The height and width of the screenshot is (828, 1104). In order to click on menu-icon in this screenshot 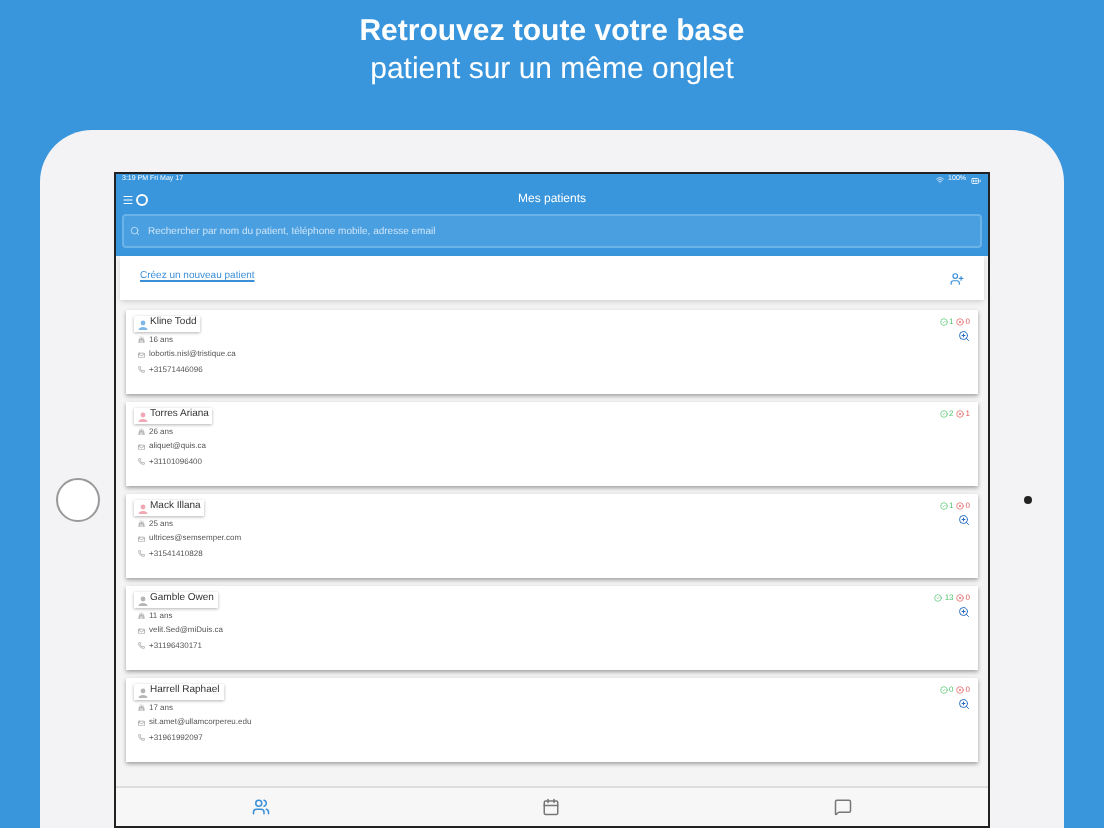, I will do `click(128, 200)`.